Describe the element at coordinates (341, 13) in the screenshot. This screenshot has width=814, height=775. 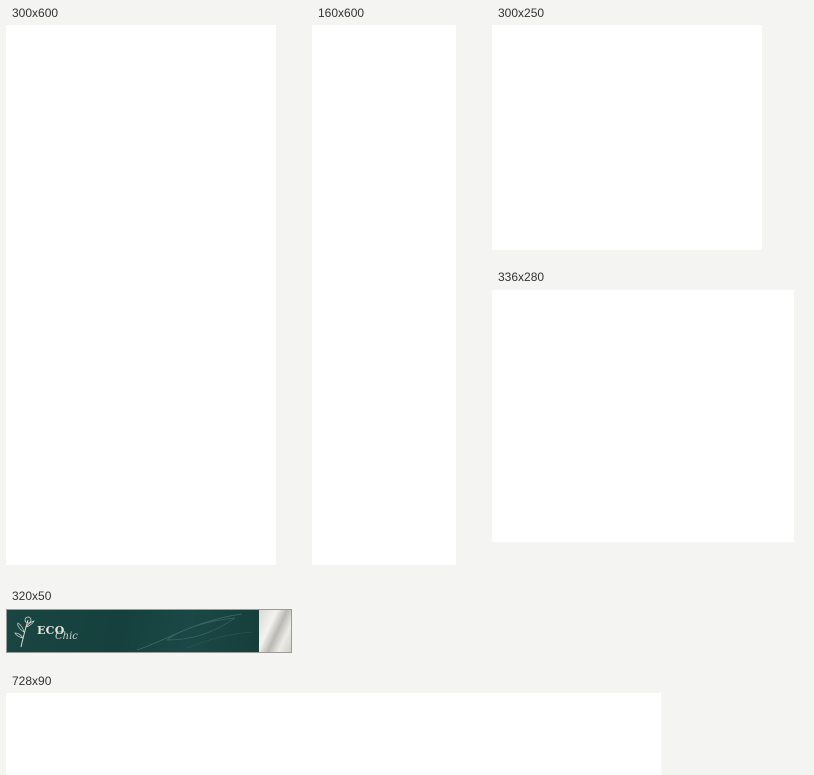
I see `slot-label-160x600: 160x600` at that location.